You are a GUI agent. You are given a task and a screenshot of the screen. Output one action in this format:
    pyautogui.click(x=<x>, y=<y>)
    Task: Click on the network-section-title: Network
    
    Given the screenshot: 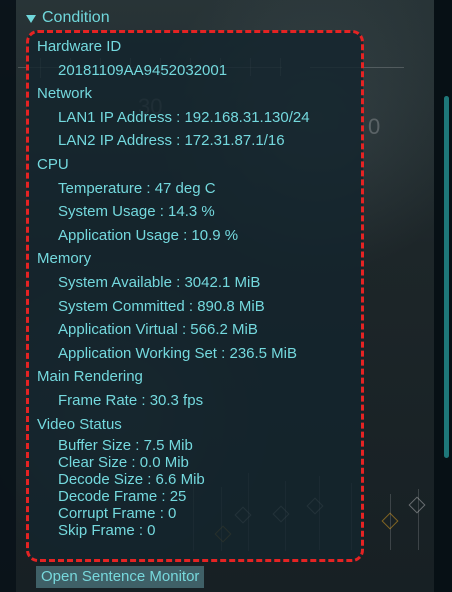 What is the action you would take?
    pyautogui.click(x=65, y=94)
    